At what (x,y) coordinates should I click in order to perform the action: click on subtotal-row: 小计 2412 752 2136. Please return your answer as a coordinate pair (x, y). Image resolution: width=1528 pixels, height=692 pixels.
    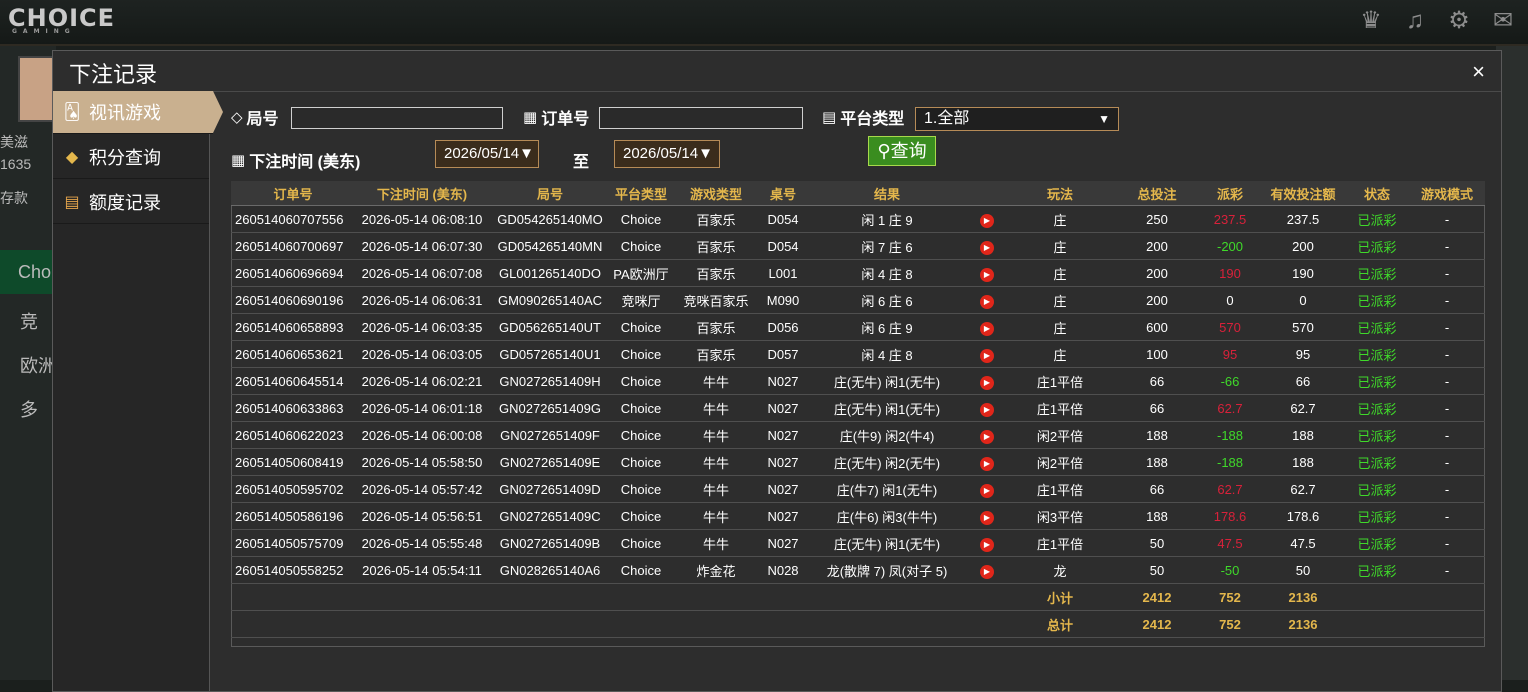
    Looking at the image, I should click on (858, 597).